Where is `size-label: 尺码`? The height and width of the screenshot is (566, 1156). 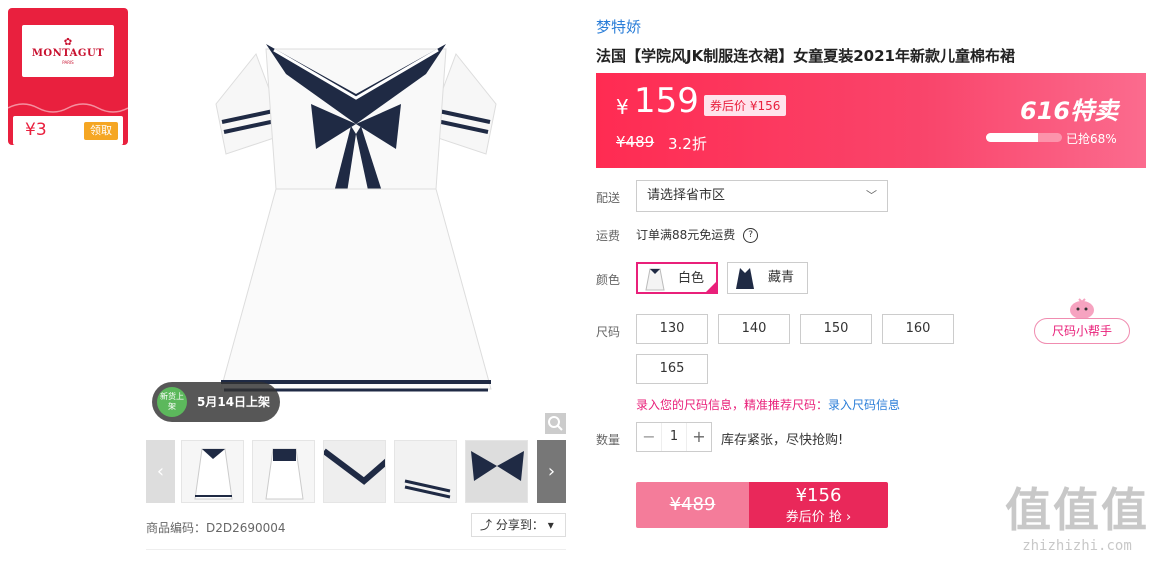
size-label: 尺码 is located at coordinates (608, 332).